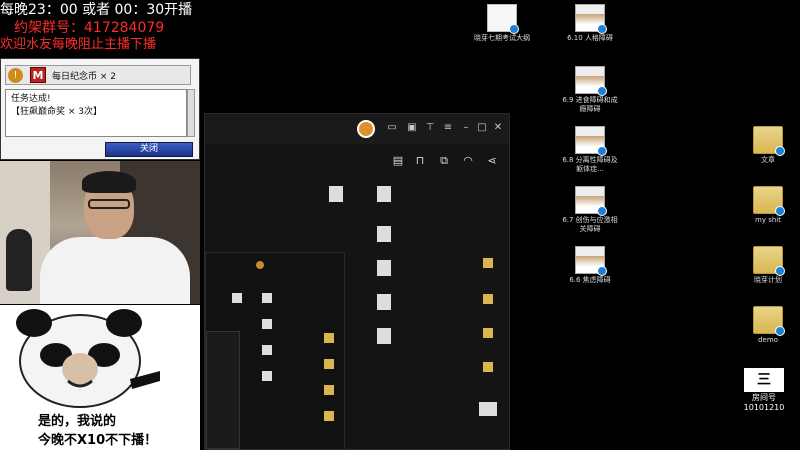 The image size is (800, 450). Describe the element at coordinates (366, 129) in the screenshot. I see `user-avatar` at that location.